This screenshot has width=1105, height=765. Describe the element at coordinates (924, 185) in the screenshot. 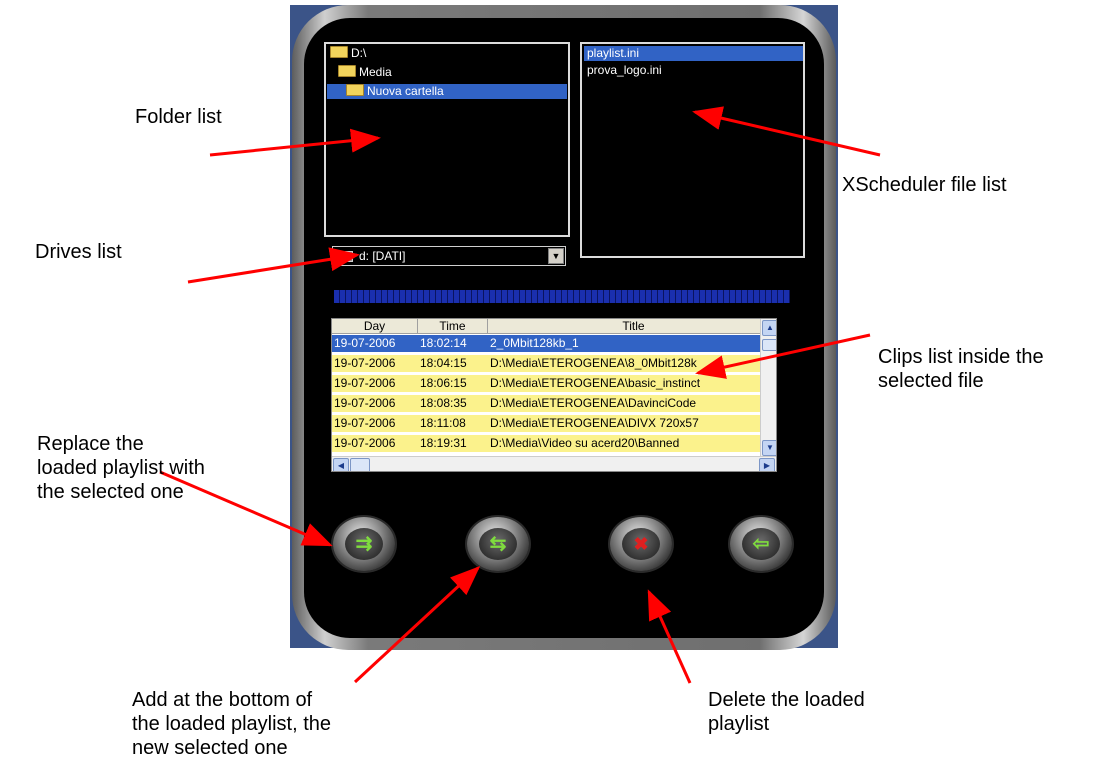

I see `annotation-file-list: XScheduler file list` at that location.